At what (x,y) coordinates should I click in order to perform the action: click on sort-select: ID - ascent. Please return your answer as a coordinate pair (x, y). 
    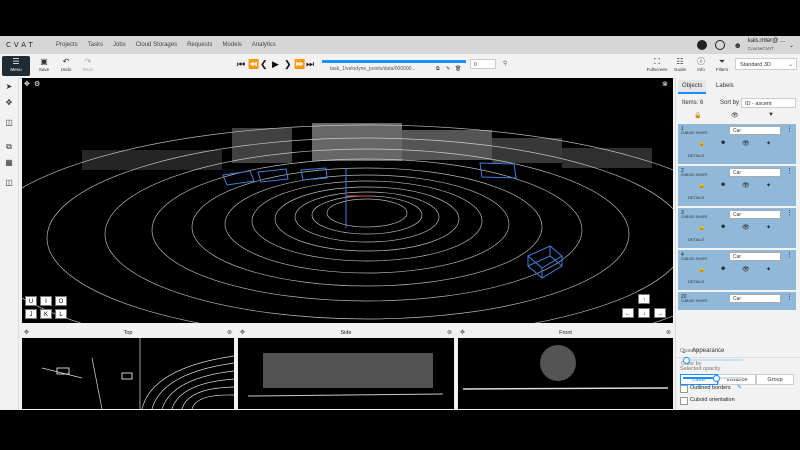
    Looking at the image, I should click on (768, 103).